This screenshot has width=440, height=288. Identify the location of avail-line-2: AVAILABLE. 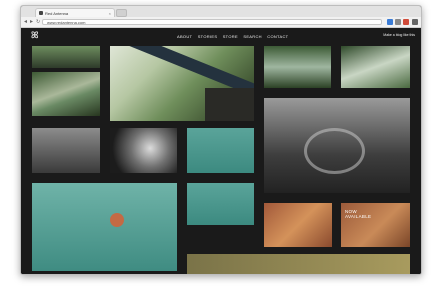
(358, 216).